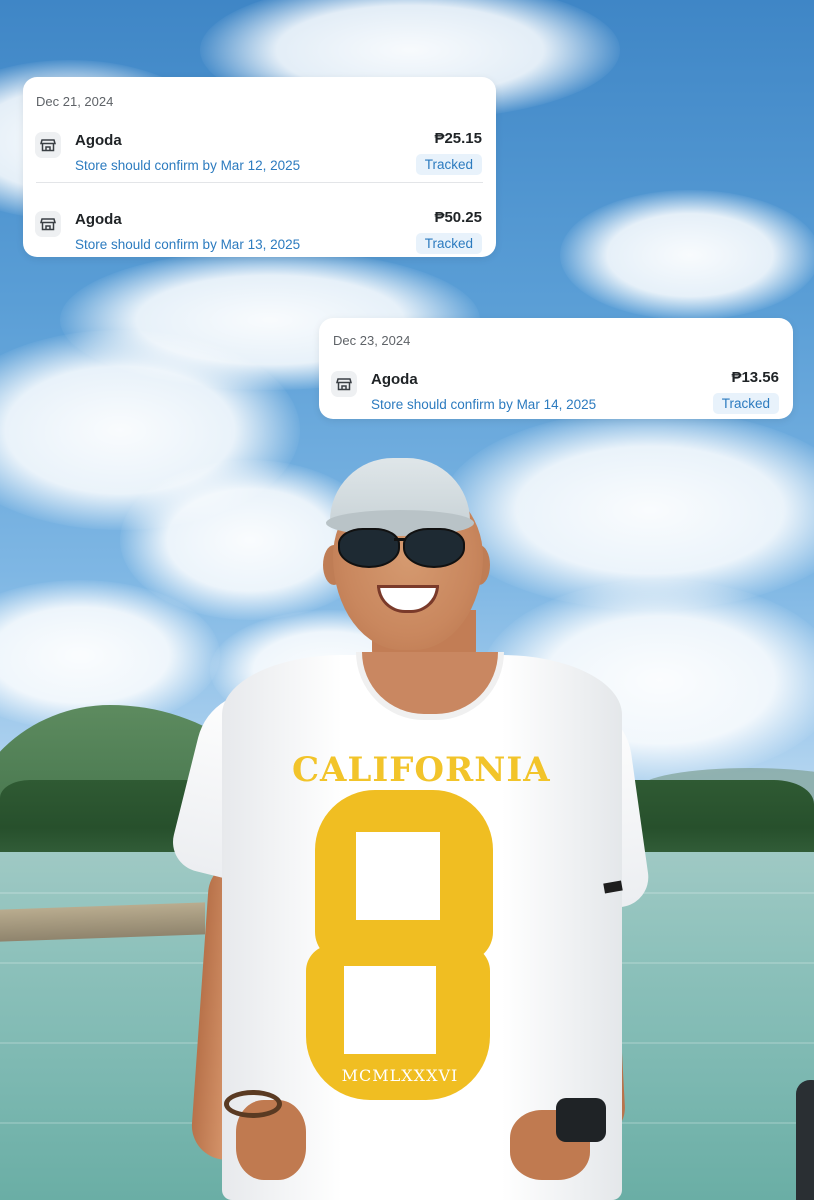 The height and width of the screenshot is (1200, 814). I want to click on amount: ₱50.25, so click(458, 217).